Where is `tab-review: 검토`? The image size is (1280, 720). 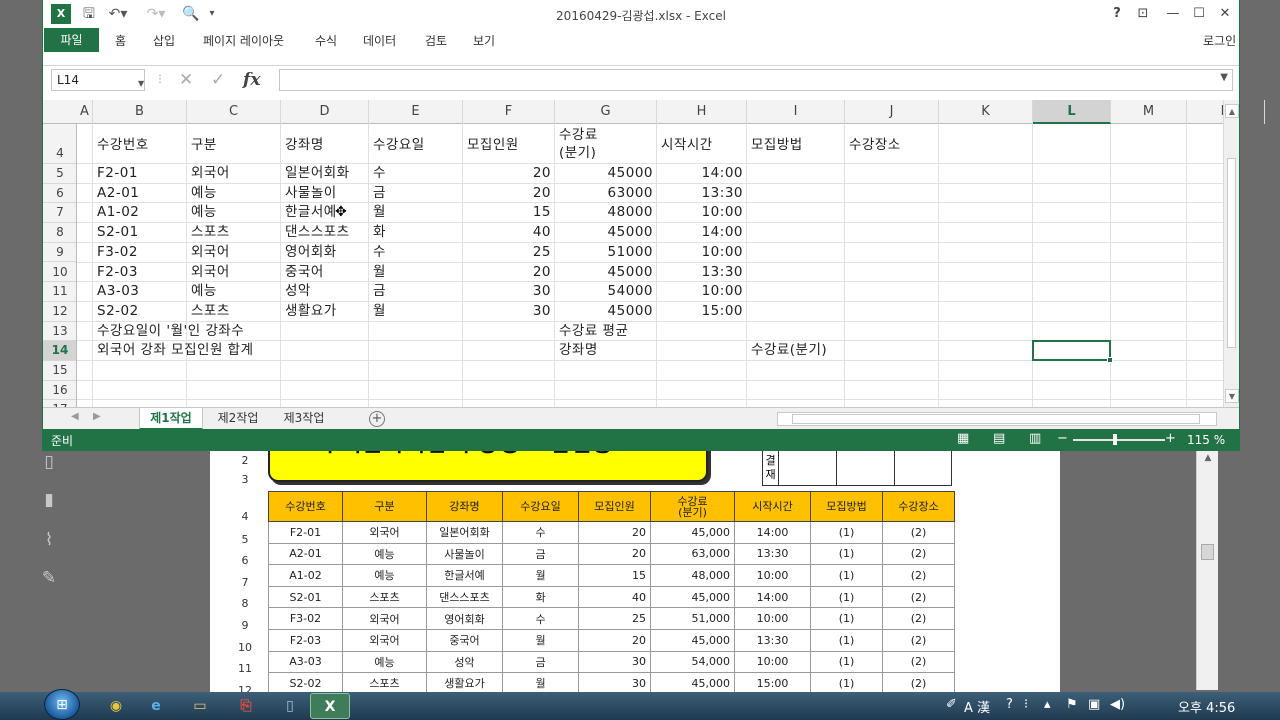
tab-review: 검토 is located at coordinates (436, 41).